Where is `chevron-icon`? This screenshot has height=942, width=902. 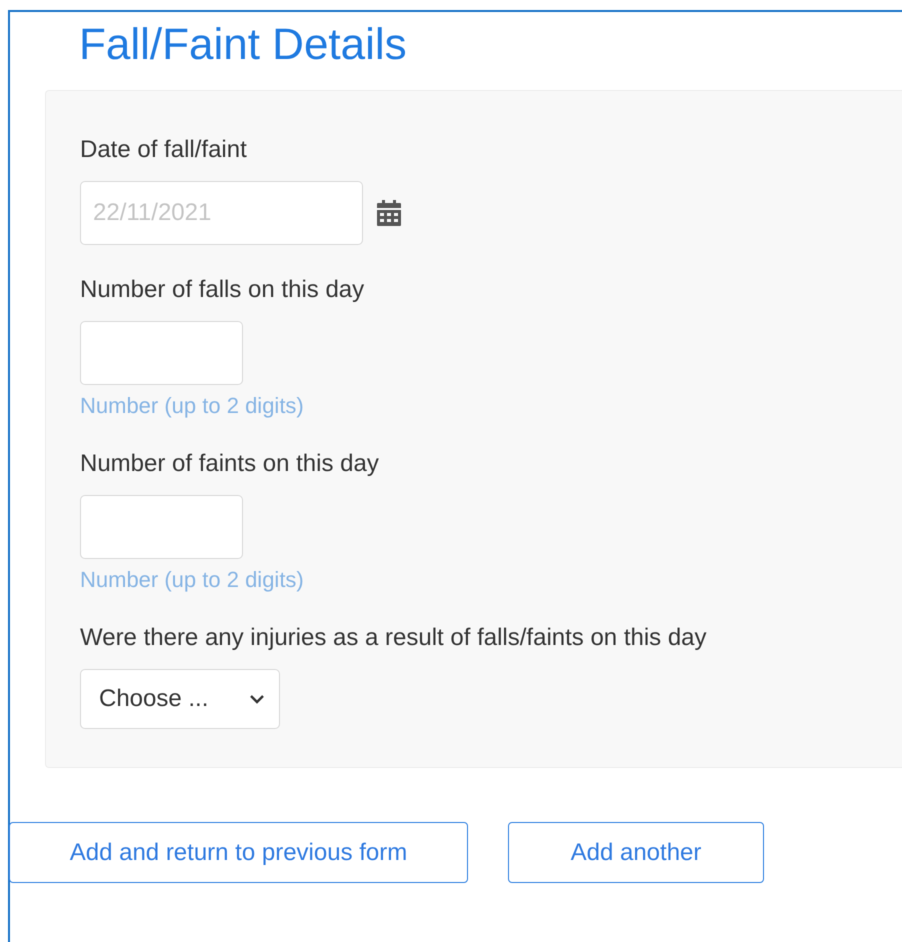
chevron-icon is located at coordinates (257, 699).